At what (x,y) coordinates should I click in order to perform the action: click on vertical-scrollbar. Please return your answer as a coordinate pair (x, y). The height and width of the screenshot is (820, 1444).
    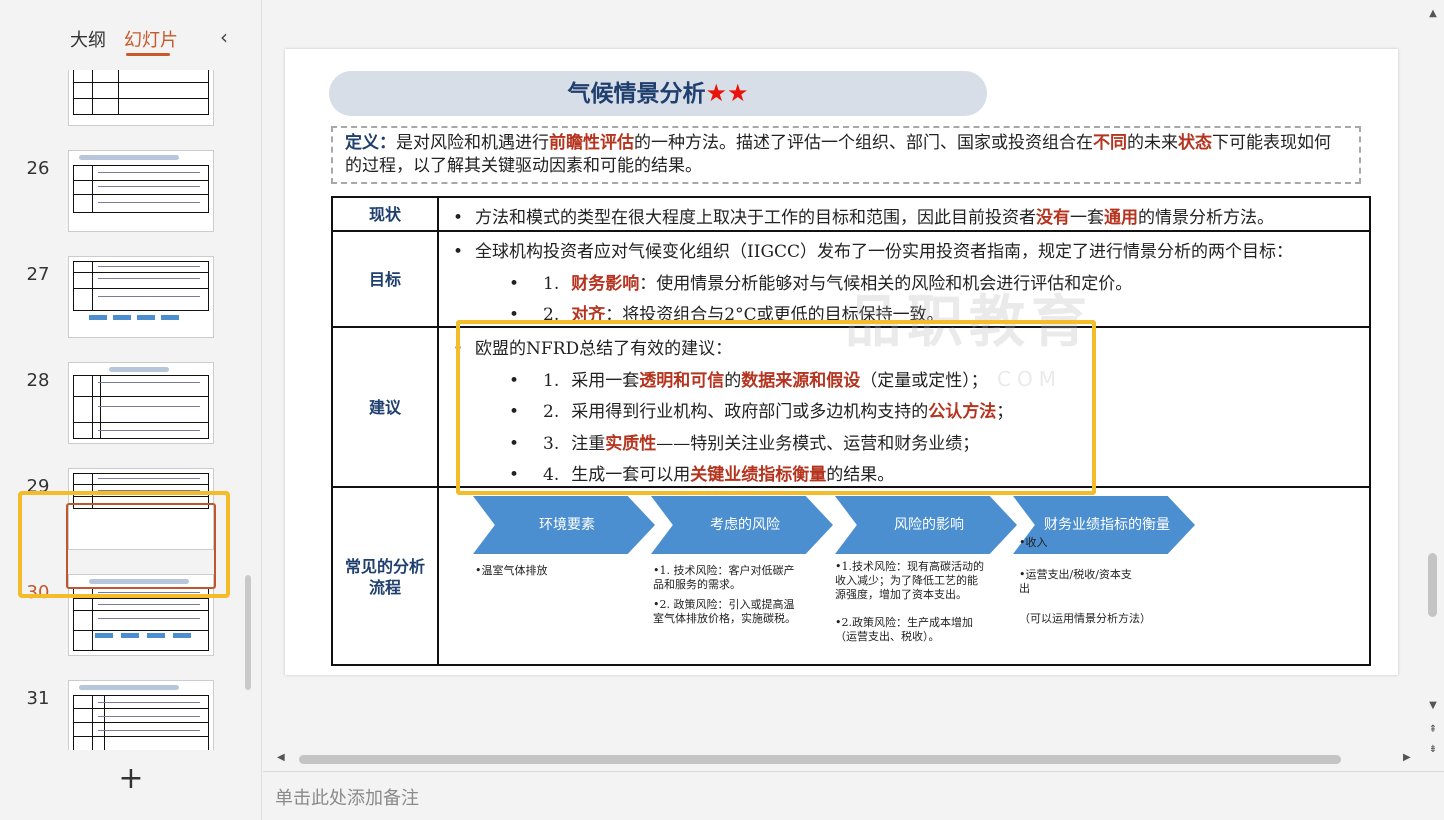
    Looking at the image, I should click on (1432, 585).